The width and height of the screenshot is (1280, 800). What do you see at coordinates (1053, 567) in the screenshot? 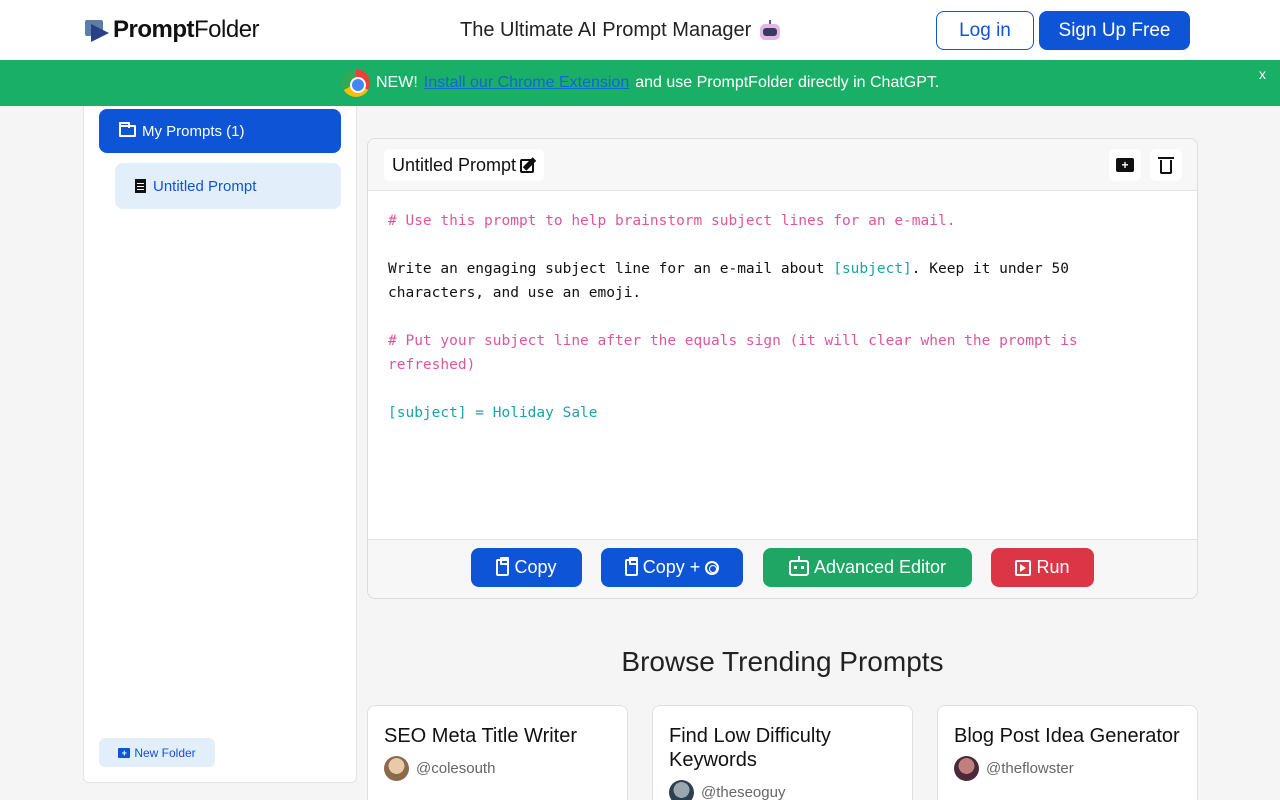
I see `run-label: Run` at bounding box center [1053, 567].